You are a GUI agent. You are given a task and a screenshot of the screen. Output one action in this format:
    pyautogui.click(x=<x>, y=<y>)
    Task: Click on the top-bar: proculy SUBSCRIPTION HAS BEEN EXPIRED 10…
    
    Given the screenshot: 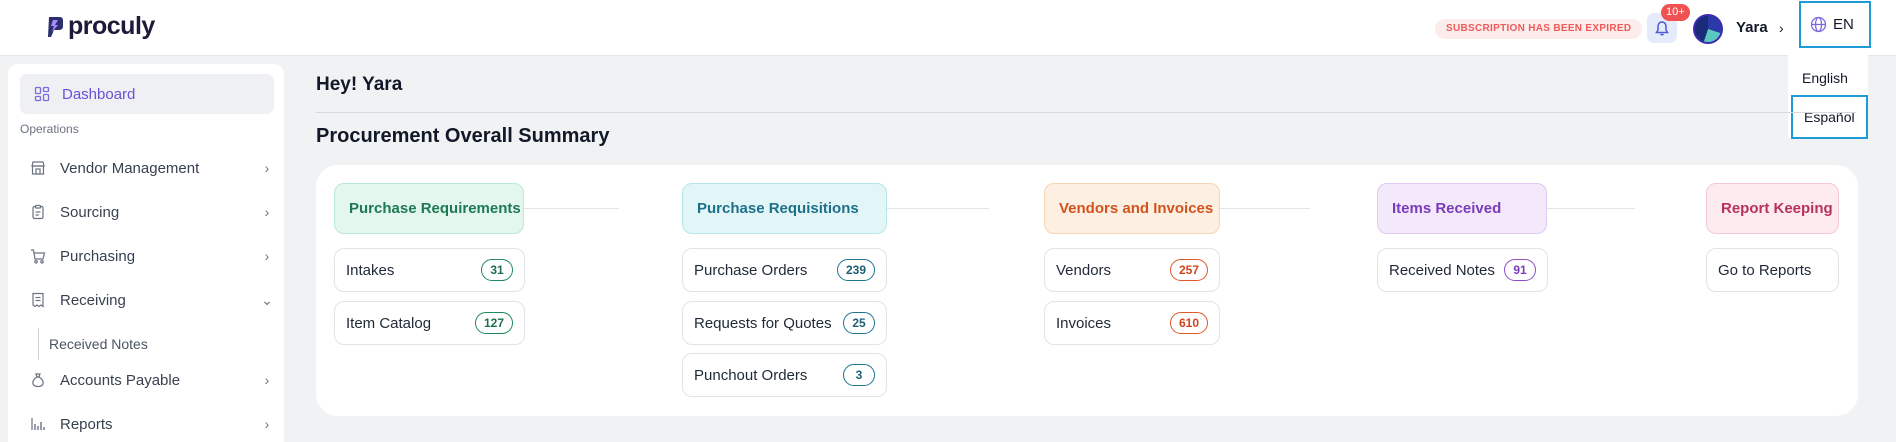 What is the action you would take?
    pyautogui.click(x=948, y=28)
    